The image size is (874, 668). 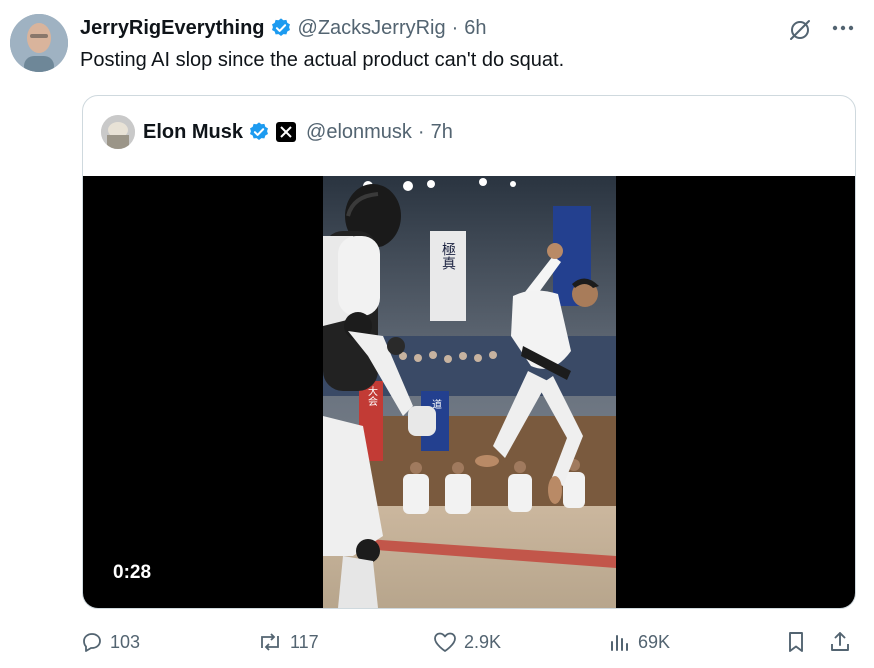 What do you see at coordinates (92, 642) in the screenshot?
I see `reply-icon` at bounding box center [92, 642].